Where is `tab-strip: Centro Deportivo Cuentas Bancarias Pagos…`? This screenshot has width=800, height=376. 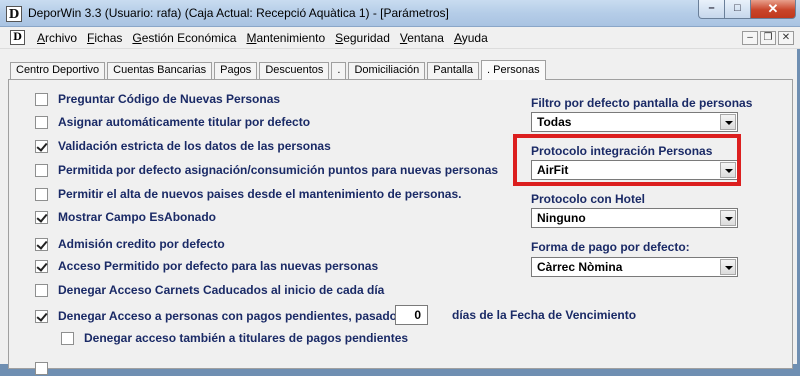
tab-strip: Centro Deportivo Cuentas Bancarias Pagos… is located at coordinates (279, 69).